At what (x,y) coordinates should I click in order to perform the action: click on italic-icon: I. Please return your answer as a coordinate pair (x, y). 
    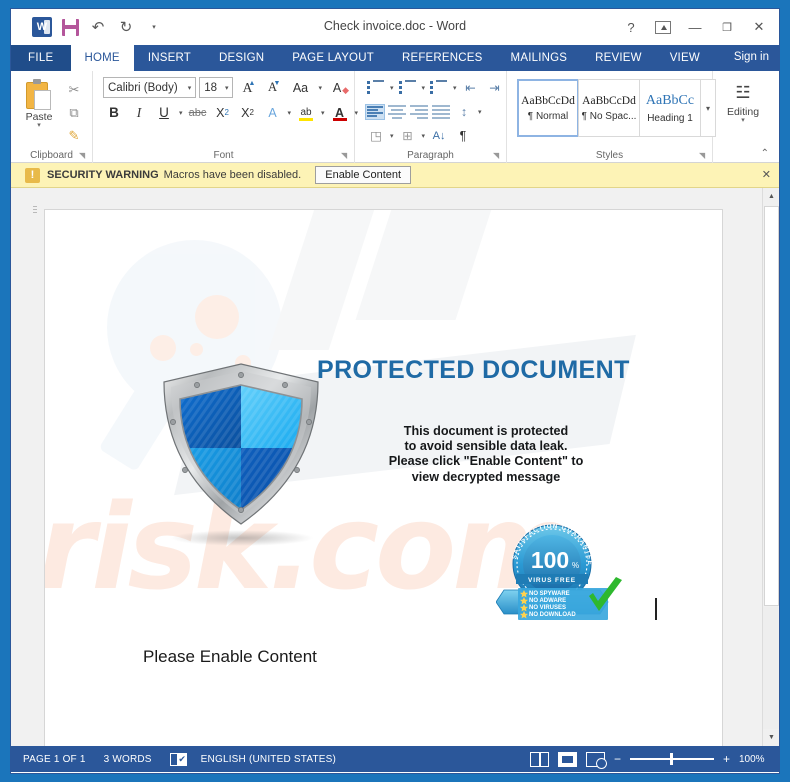
    Looking at the image, I should click on (139, 112).